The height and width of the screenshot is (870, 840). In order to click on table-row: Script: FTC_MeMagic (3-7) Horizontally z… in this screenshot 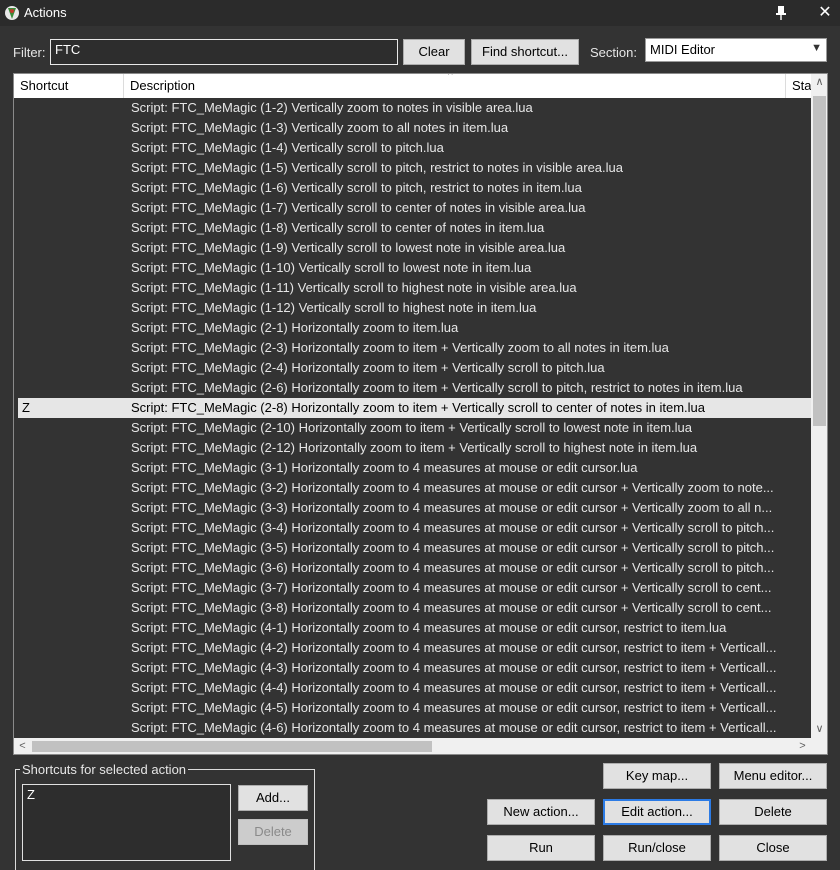, I will do `click(414, 588)`.